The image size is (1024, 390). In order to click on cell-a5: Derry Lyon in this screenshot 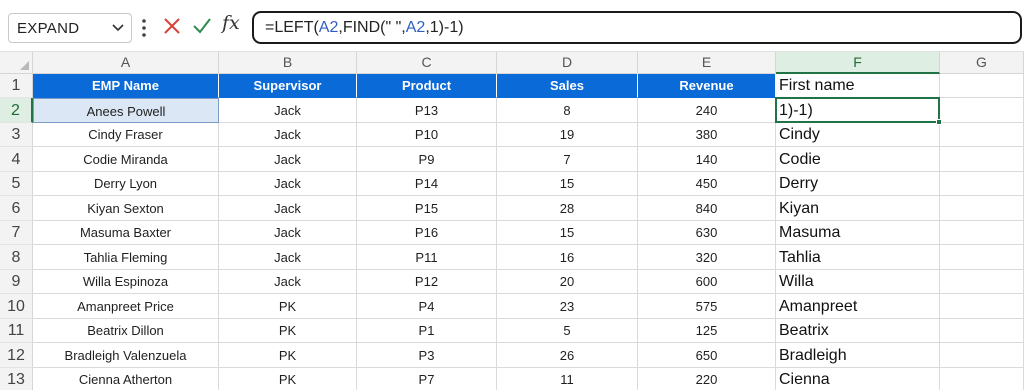, I will do `click(126, 184)`.